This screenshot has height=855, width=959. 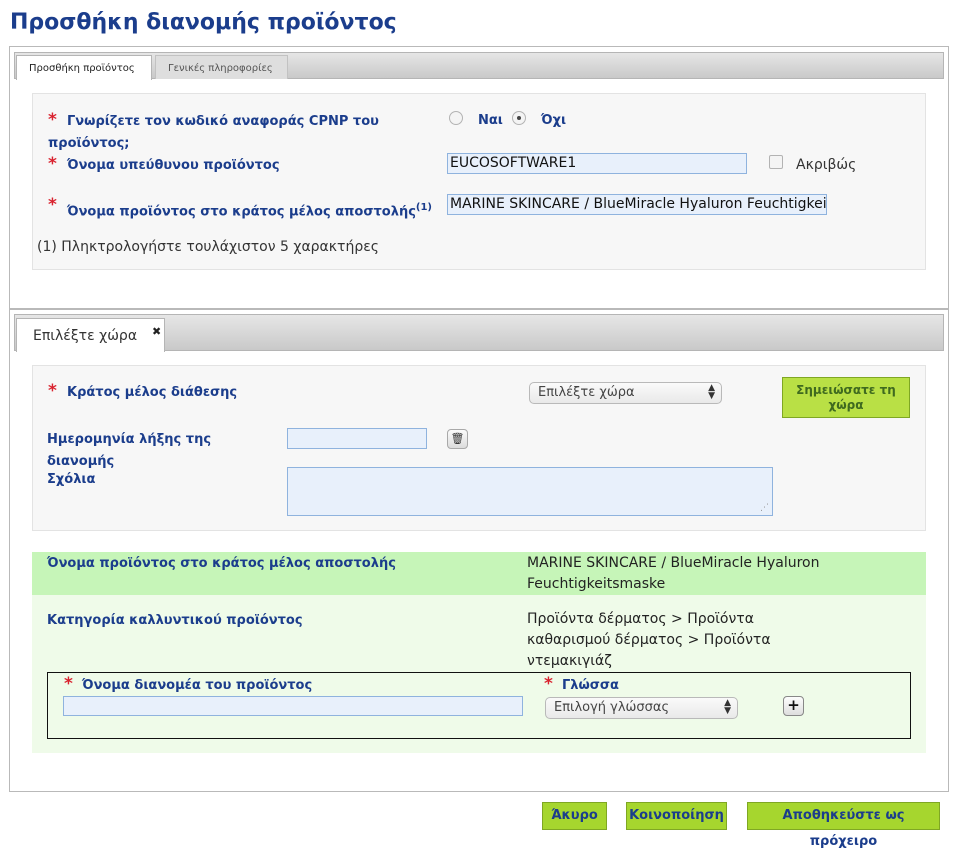 I want to click on cancel-button: Άκυρο, so click(x=574, y=816).